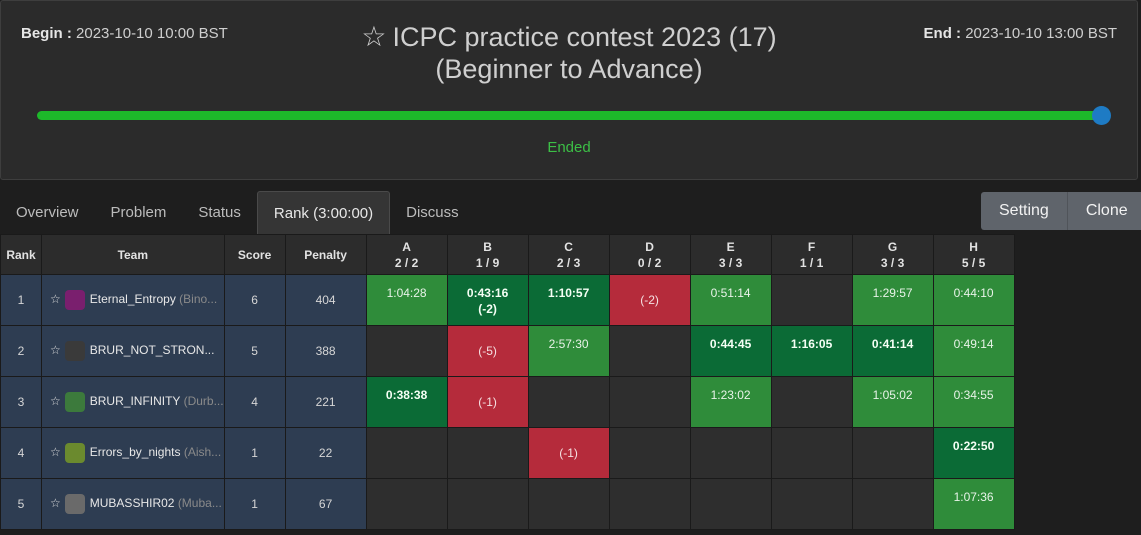 The width and height of the screenshot is (1141, 535). I want to click on rank-cell: 4, so click(21, 453).